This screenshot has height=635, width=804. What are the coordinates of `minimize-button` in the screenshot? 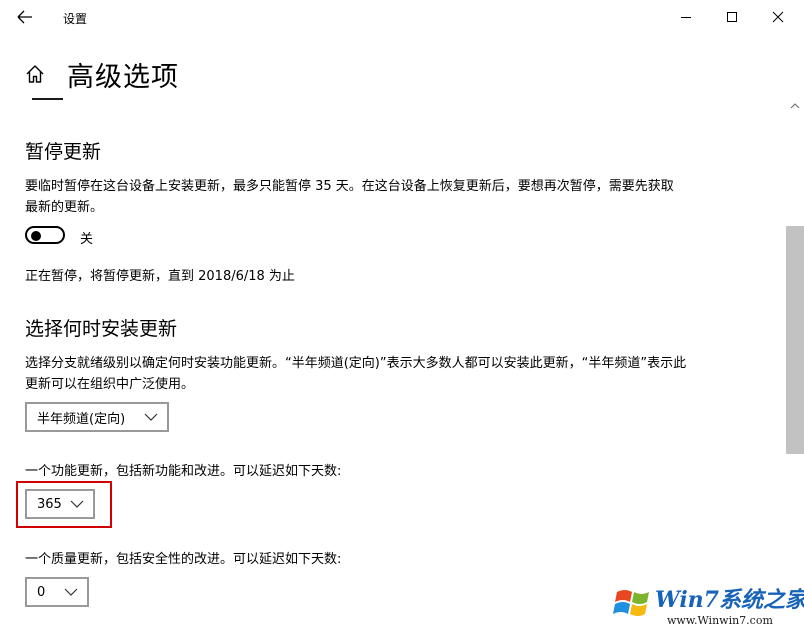 It's located at (686, 17).